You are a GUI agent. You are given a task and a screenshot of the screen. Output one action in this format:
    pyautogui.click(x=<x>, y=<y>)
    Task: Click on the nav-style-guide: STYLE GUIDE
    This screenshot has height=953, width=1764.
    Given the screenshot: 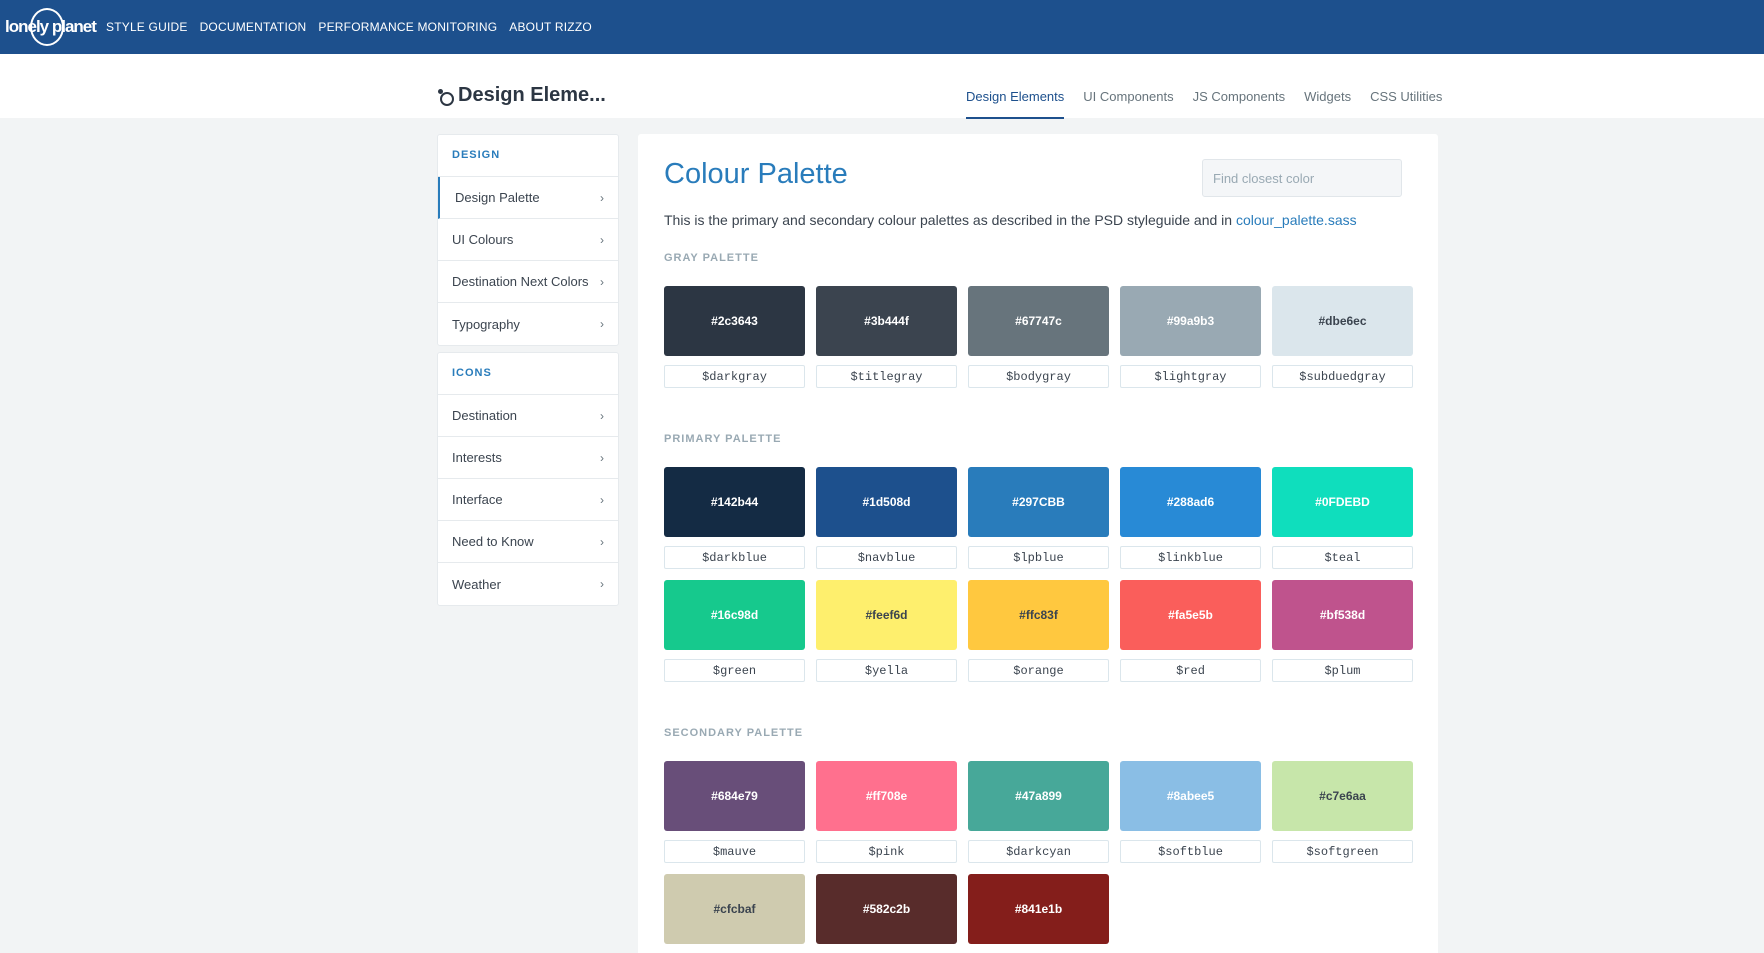 What is the action you would take?
    pyautogui.click(x=147, y=27)
    